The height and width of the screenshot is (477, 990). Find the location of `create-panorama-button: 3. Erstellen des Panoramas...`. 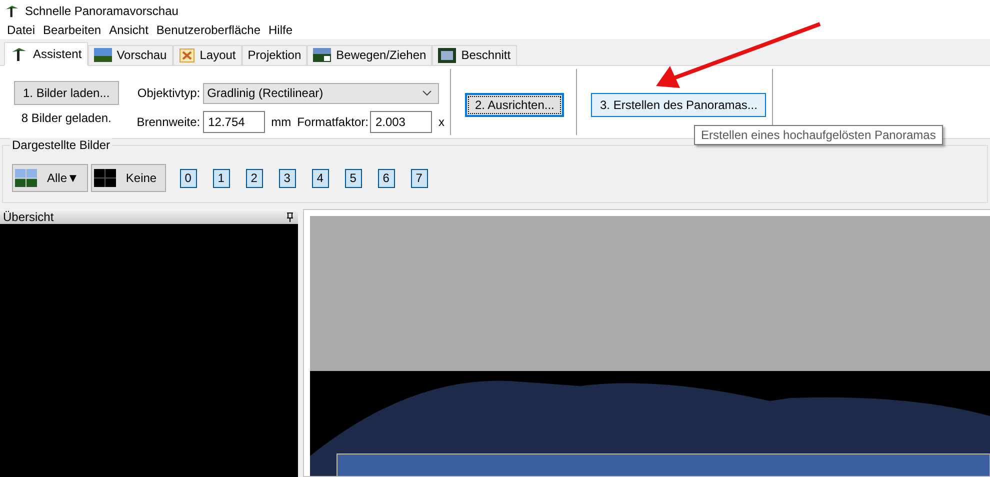

create-panorama-button: 3. Erstellen des Panoramas... is located at coordinates (678, 104).